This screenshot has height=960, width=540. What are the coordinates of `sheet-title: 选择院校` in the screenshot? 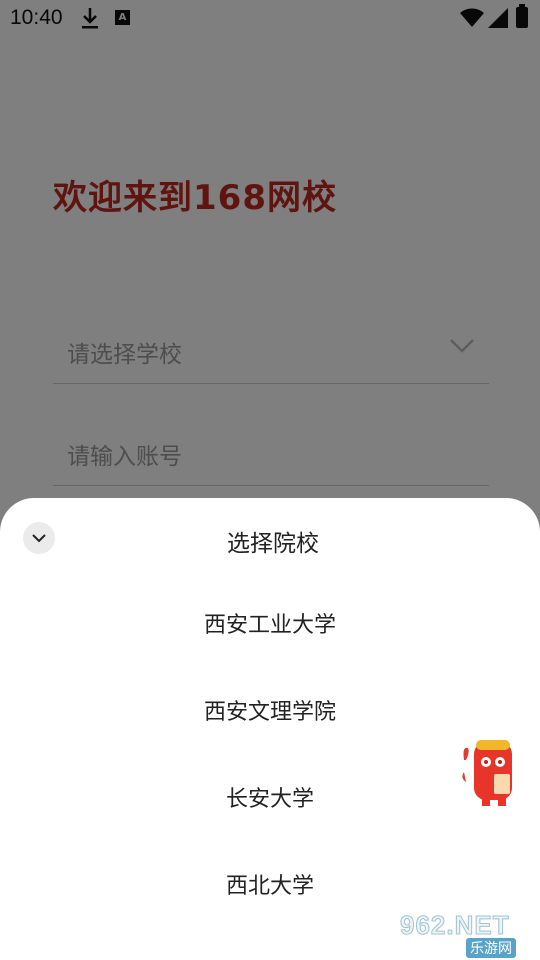 It's located at (273, 544).